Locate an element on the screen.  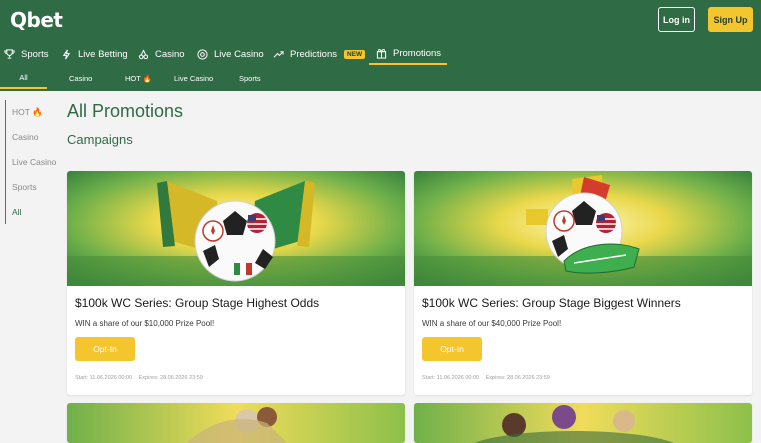
nav-item-predictions: Predictions NEW is located at coordinates (319, 54).